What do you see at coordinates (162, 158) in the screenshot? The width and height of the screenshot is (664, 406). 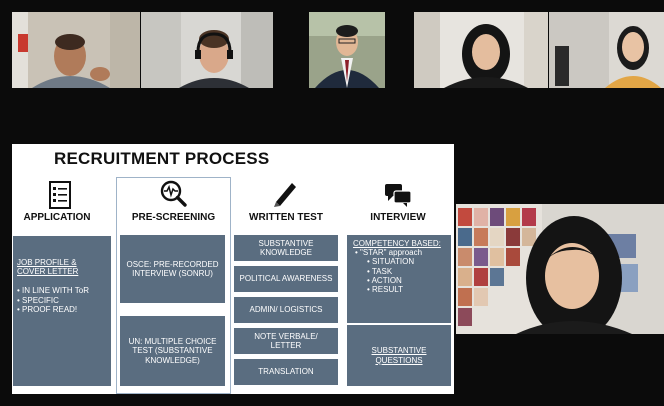 I see `slide-title: RECRUITMENT PROCESS` at bounding box center [162, 158].